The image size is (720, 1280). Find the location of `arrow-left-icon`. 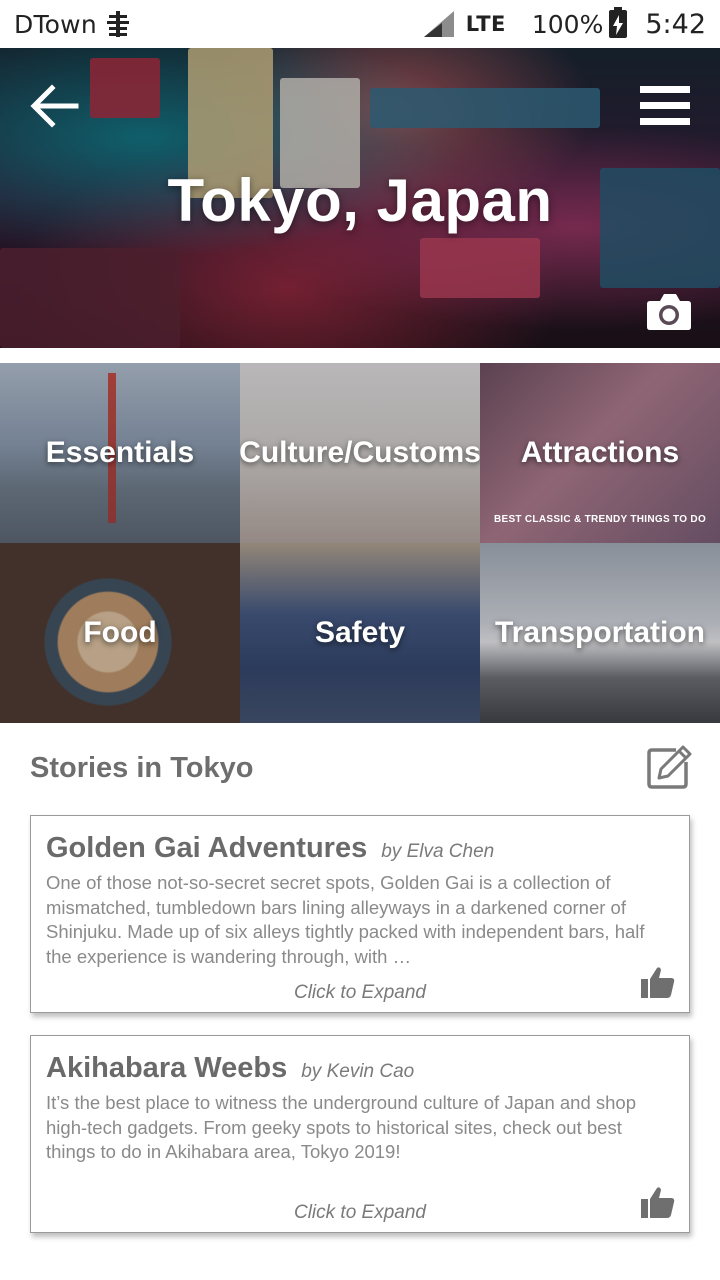

arrow-left-icon is located at coordinates (54, 106).